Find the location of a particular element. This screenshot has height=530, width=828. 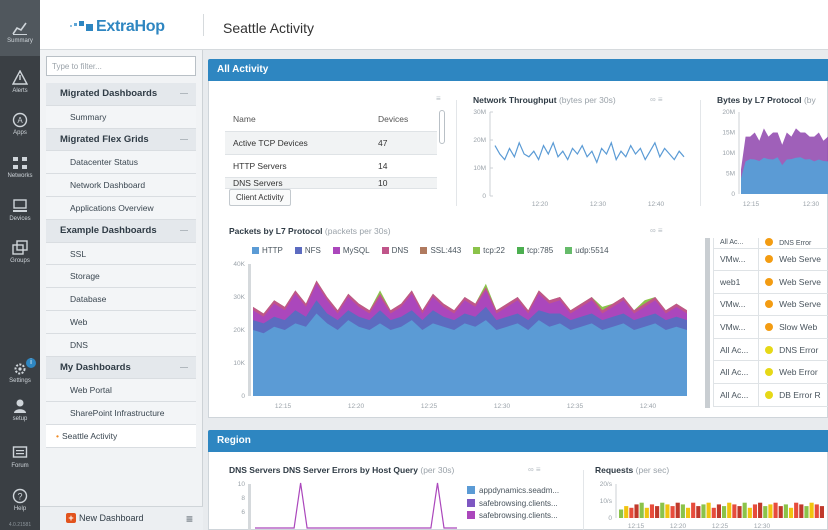

brand-logo: ExtraHop is located at coordinates (121, 25).